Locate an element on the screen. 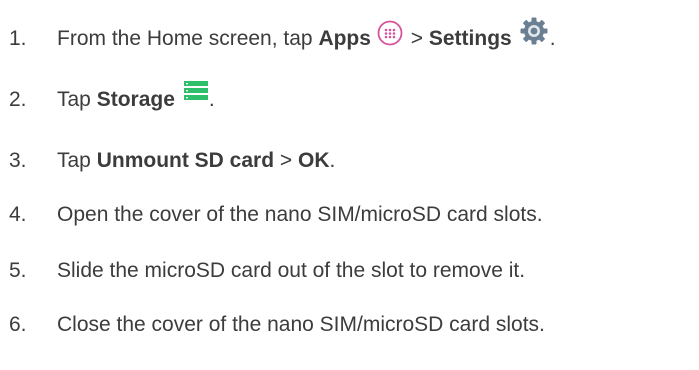 The width and height of the screenshot is (699, 370). step-number: 4. is located at coordinates (18, 214).